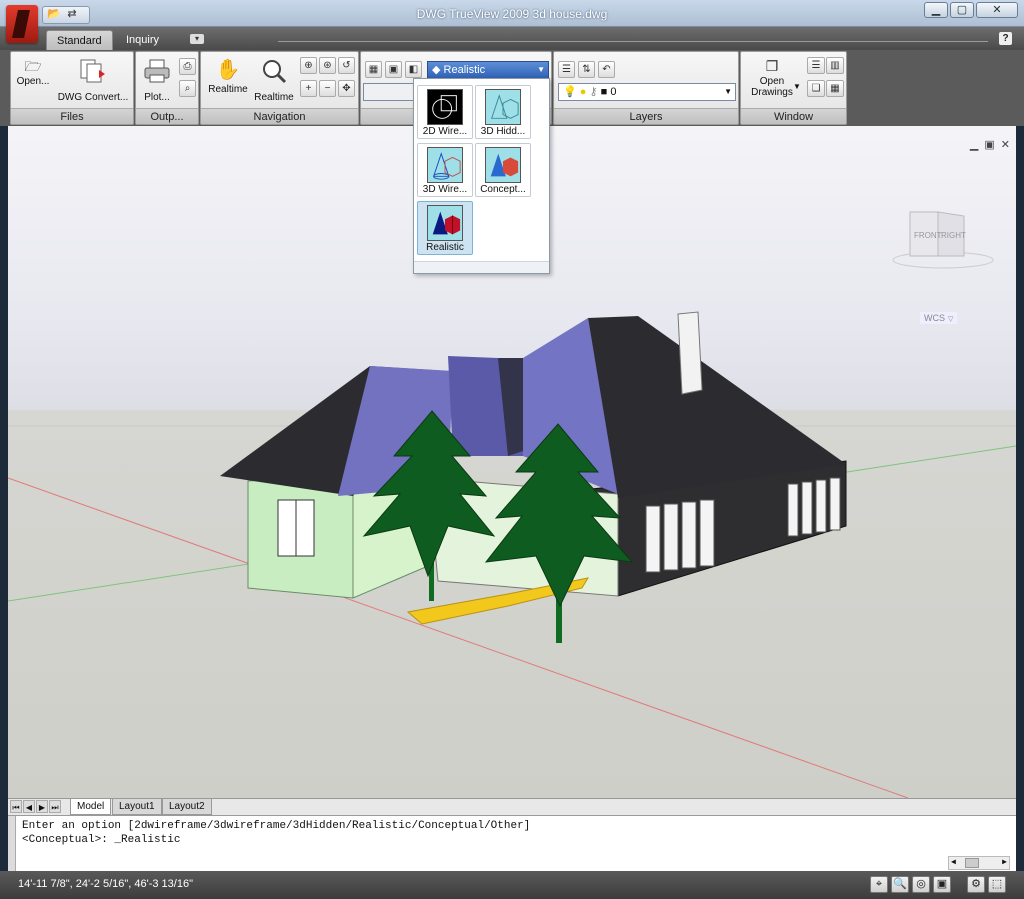 This screenshot has height=899, width=1024. I want to click on command-history-line: <Conceptual>: _Realistic, so click(101, 840).